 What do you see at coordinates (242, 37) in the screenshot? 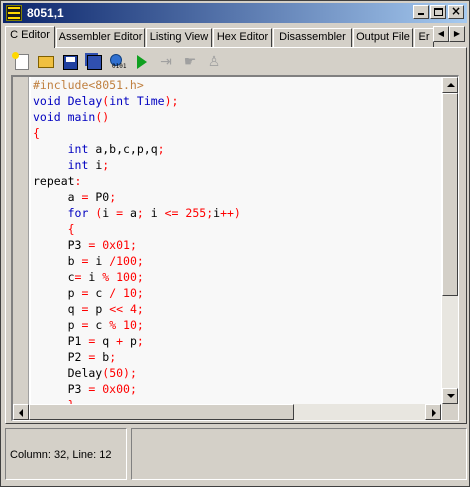
I see `tab-hex-editor: Hex Editor` at bounding box center [242, 37].